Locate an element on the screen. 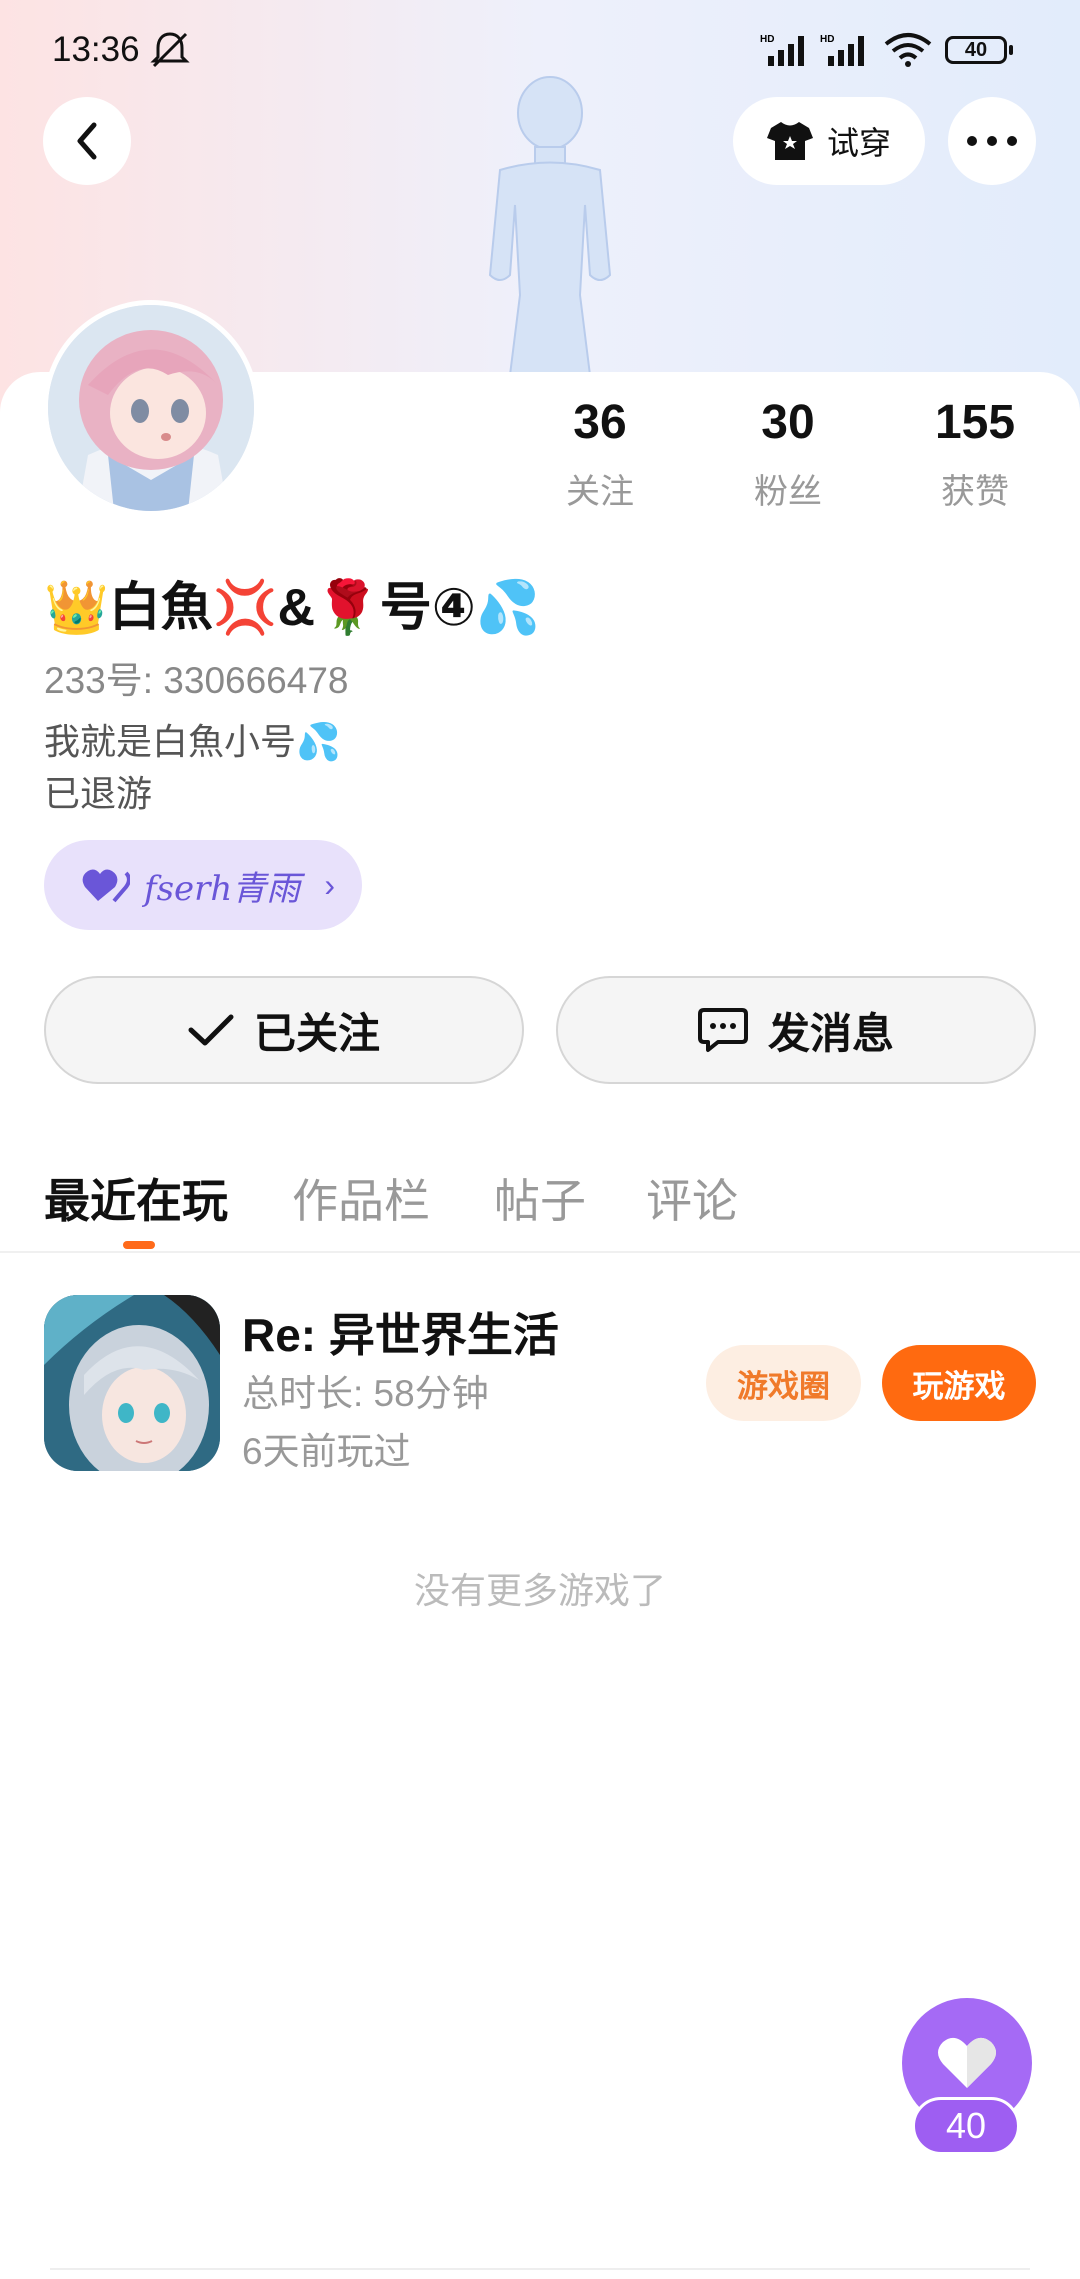 The height and width of the screenshot is (2279, 1080). user-avatar is located at coordinates (151, 408).